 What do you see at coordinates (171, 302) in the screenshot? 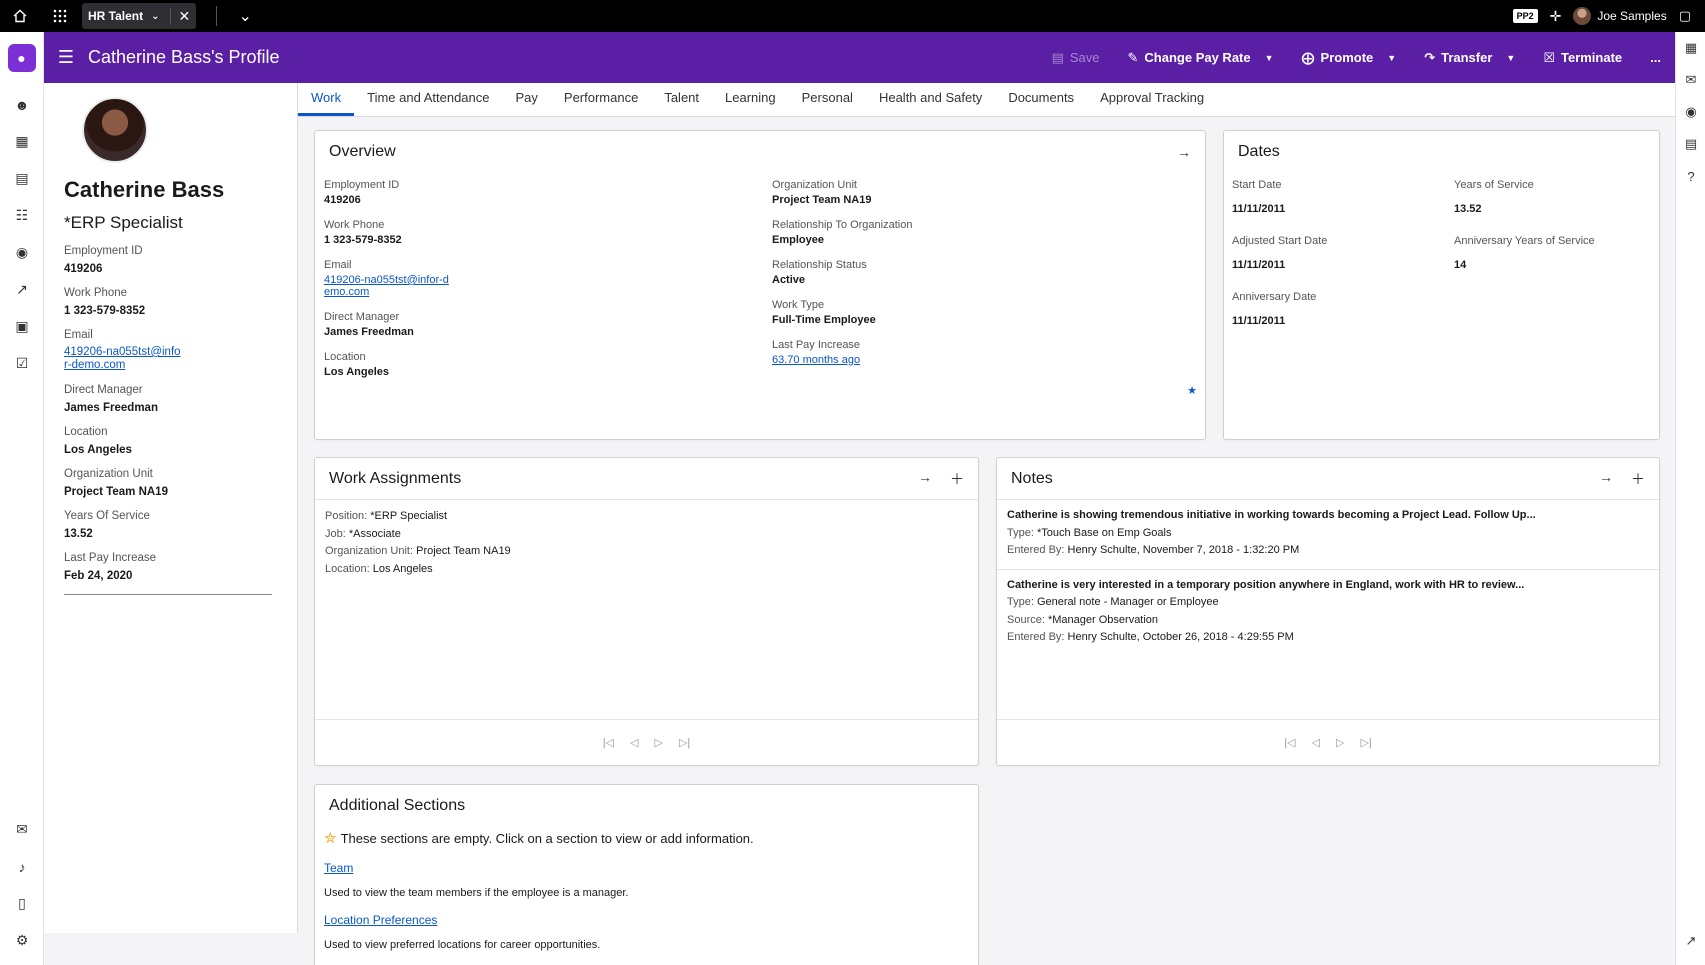
I see `profile-work-phone: Work Phone 1 323-579-8352` at bounding box center [171, 302].